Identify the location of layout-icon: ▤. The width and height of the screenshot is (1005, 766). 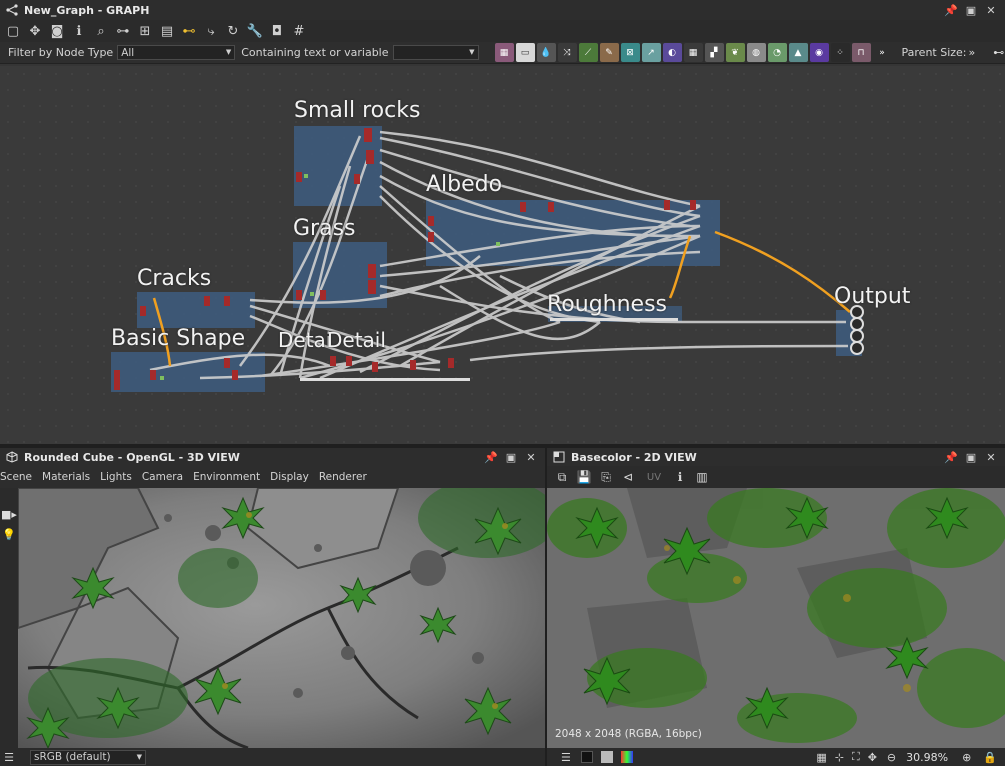
(167, 31).